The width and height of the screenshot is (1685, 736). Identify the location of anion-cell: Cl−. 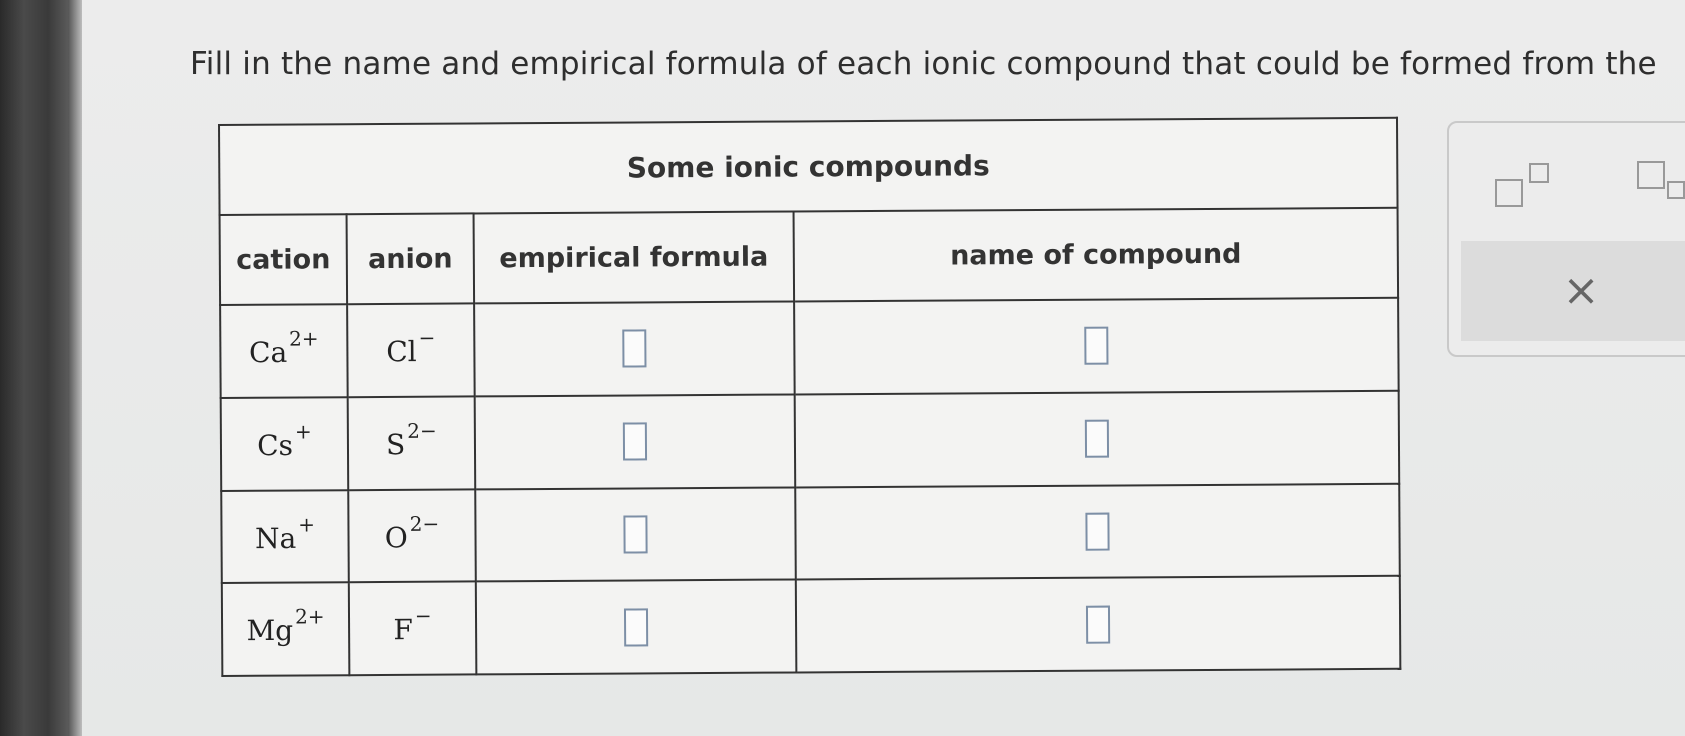
(411, 350).